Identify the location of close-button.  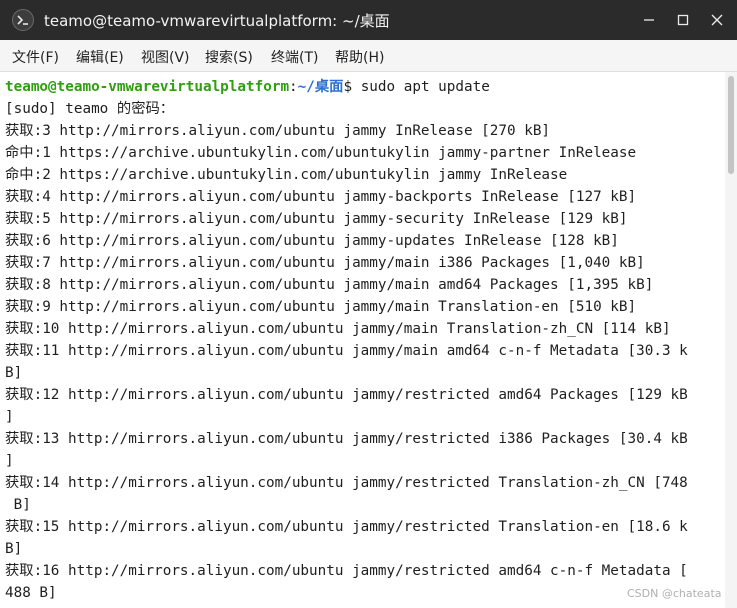
(717, 20).